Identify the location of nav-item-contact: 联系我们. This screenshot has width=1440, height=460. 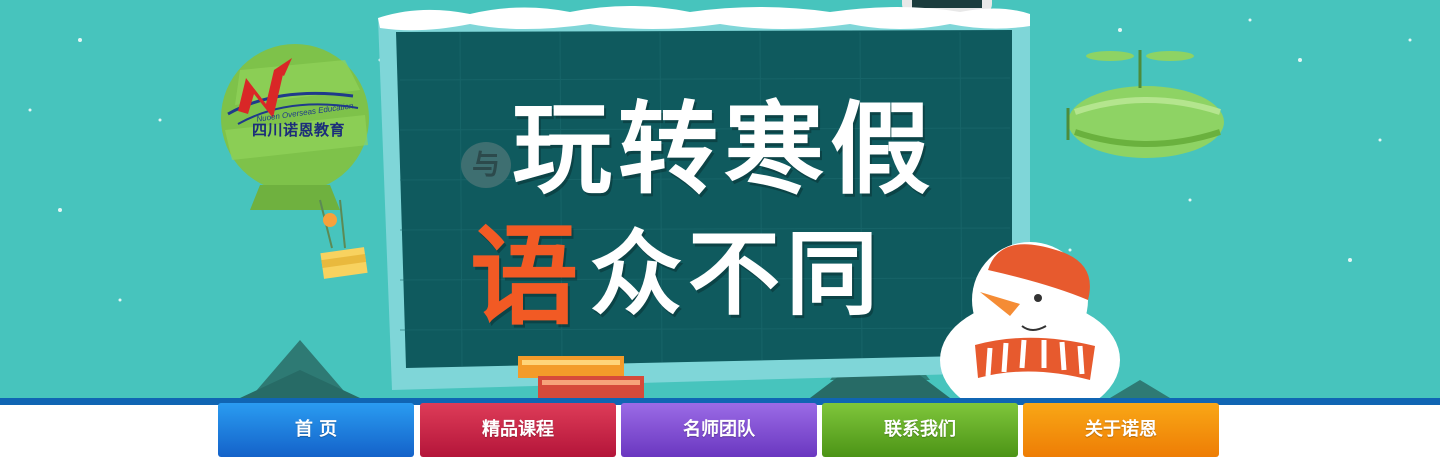
(920, 430).